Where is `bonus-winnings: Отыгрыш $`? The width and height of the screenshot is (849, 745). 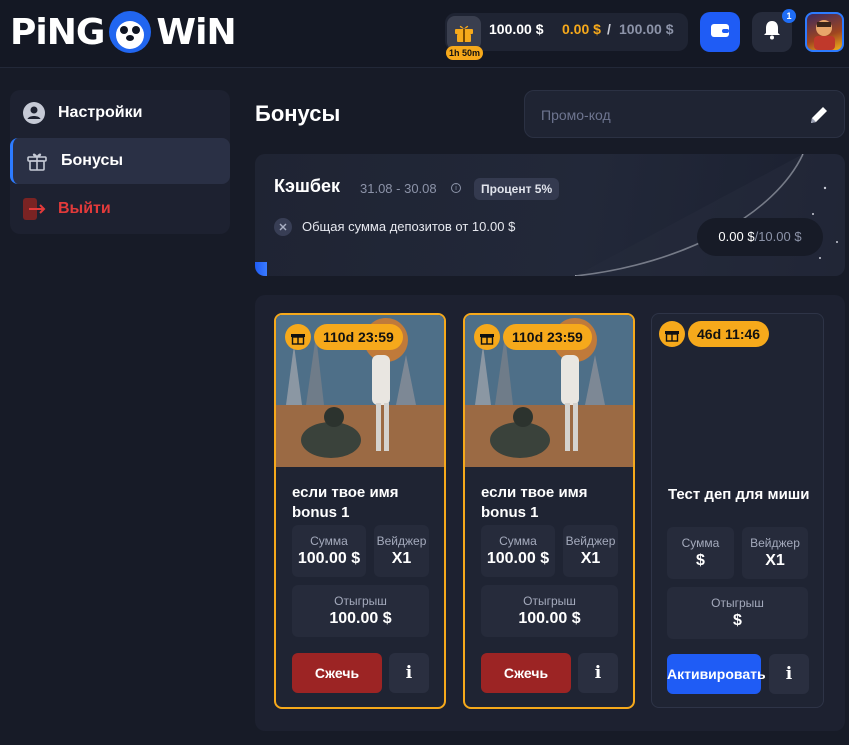 bonus-winnings: Отыгрыш $ is located at coordinates (737, 613).